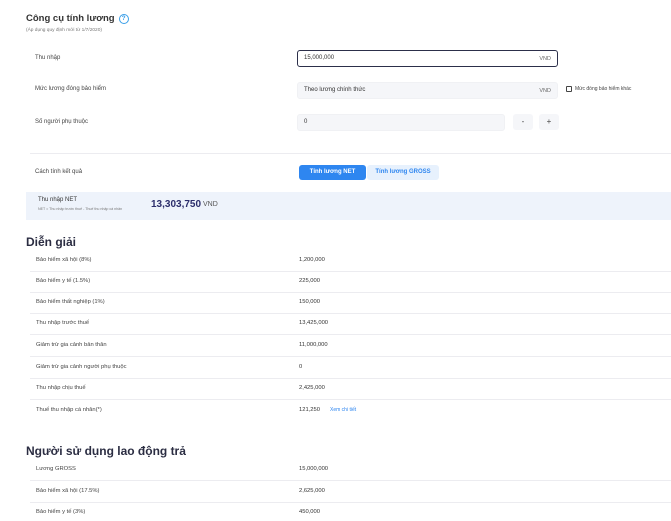  Describe the element at coordinates (401, 122) in the screenshot. I see `dependents-input: 0` at that location.